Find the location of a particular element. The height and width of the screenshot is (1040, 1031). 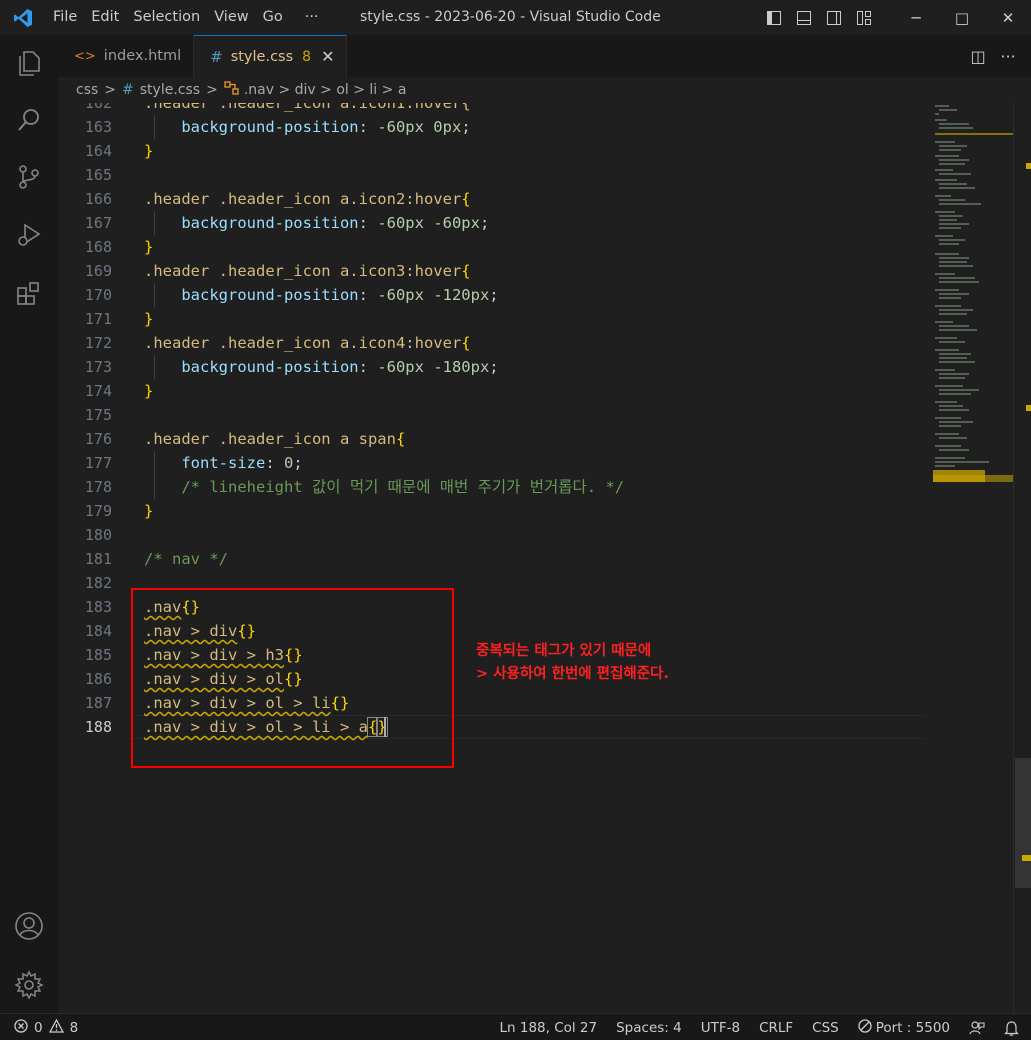

line-number: 174 is located at coordinates (98, 391).